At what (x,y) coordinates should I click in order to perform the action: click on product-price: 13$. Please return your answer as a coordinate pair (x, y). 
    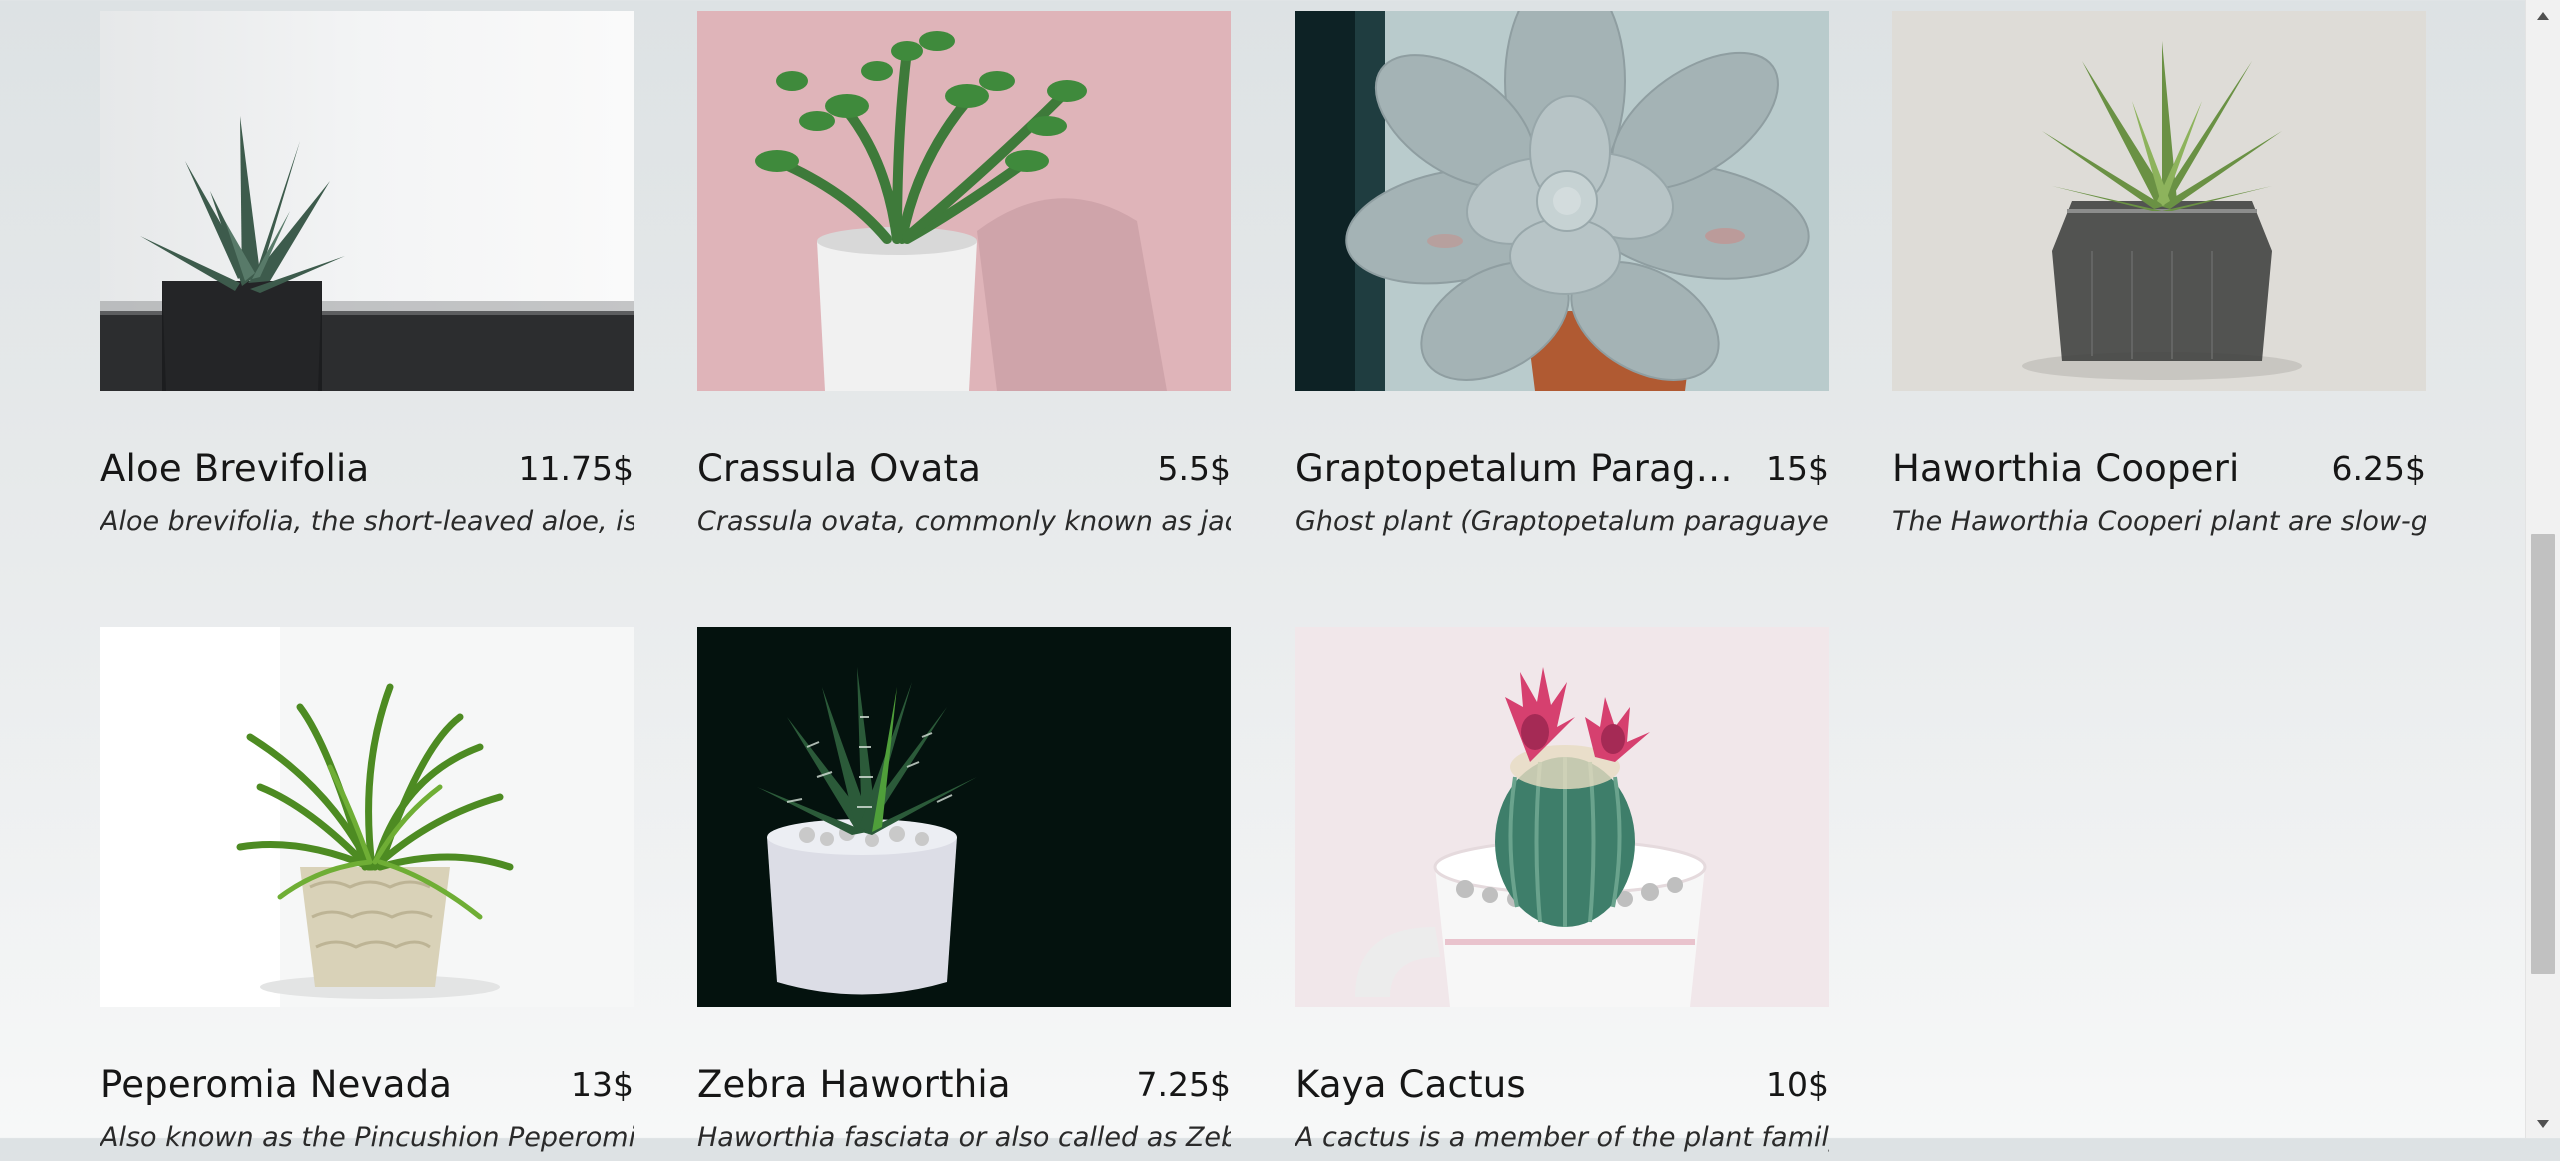
    Looking at the image, I should click on (602, 1084).